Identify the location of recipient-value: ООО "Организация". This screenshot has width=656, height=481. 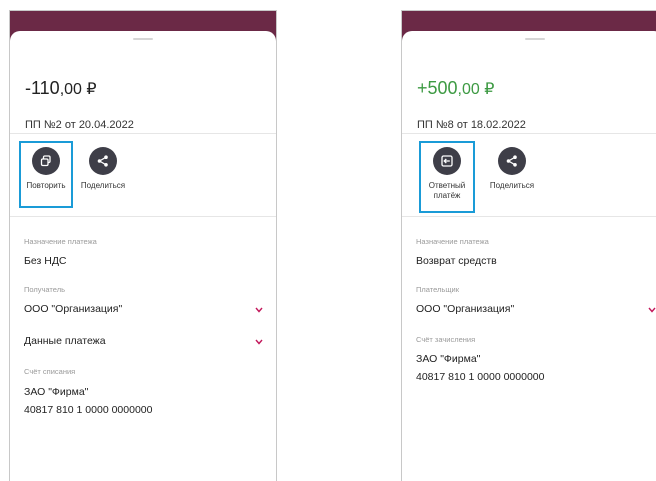
(73, 309).